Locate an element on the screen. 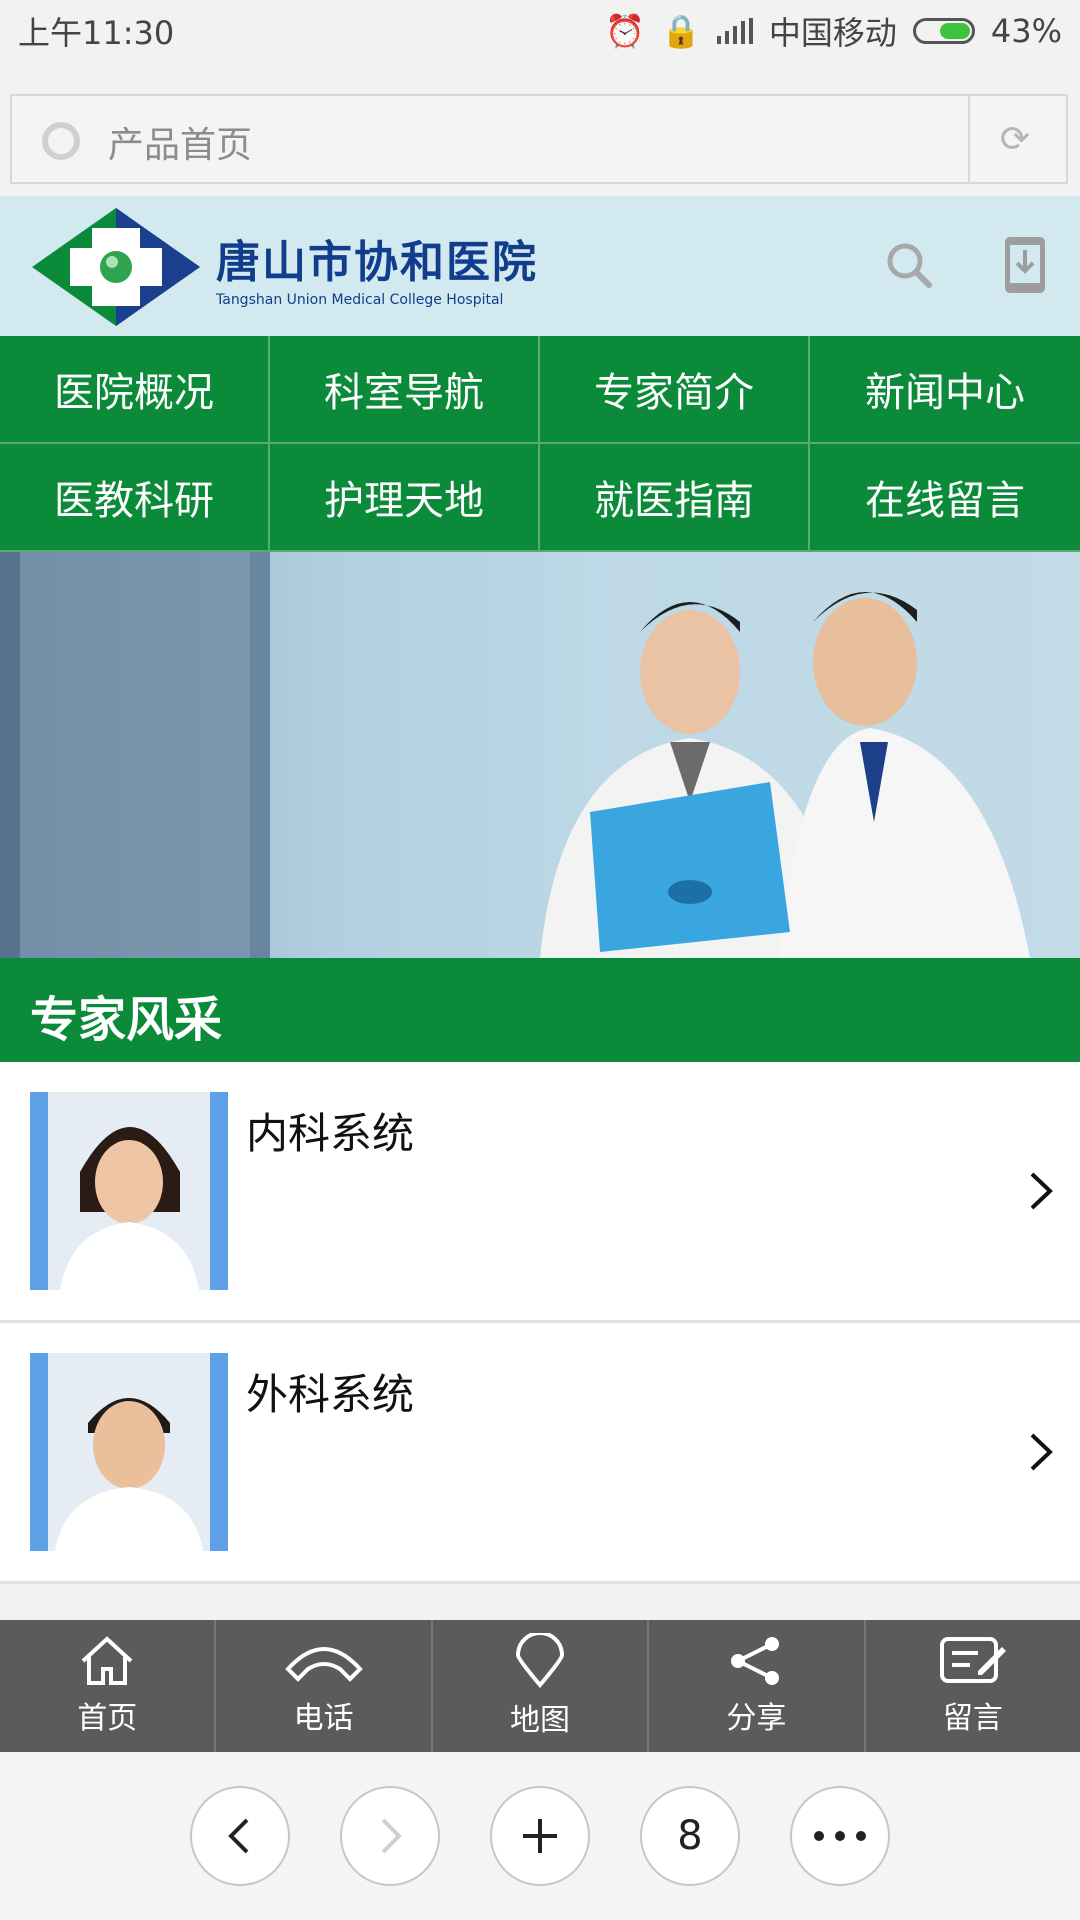  battery-icon is located at coordinates (943, 31).